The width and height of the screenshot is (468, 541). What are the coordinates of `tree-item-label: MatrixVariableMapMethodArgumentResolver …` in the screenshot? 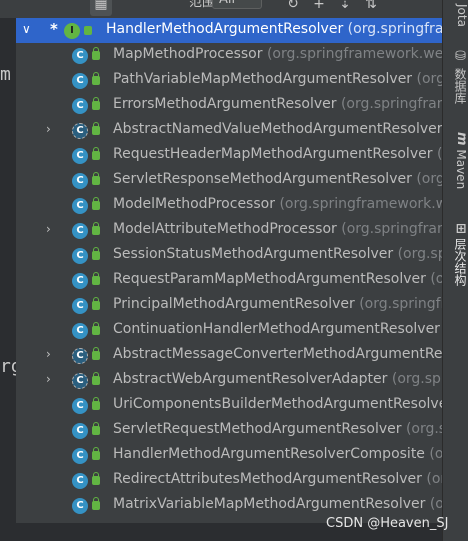 It's located at (277, 504).